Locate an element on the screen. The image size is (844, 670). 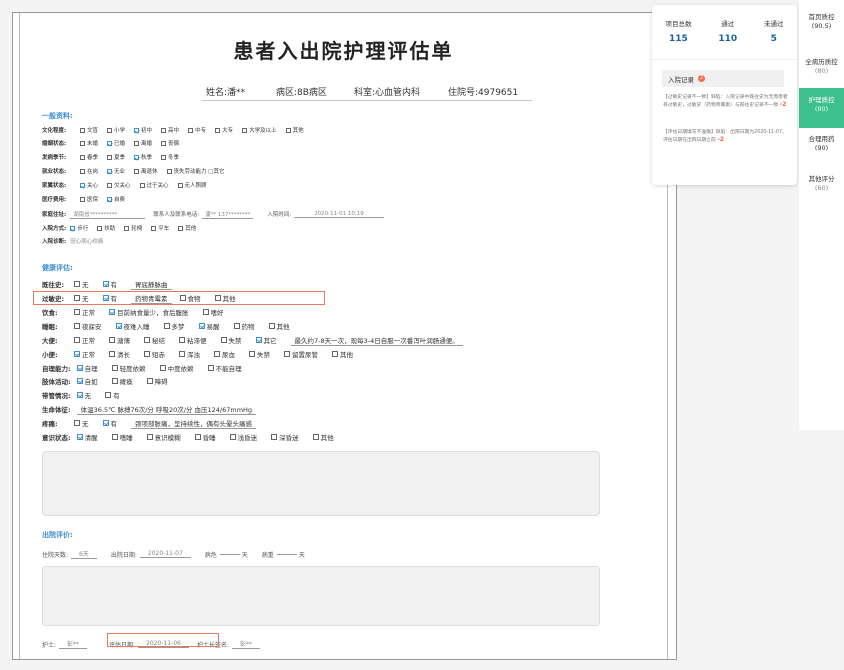
checkbox-option: 易醒 is located at coordinates (209, 326).